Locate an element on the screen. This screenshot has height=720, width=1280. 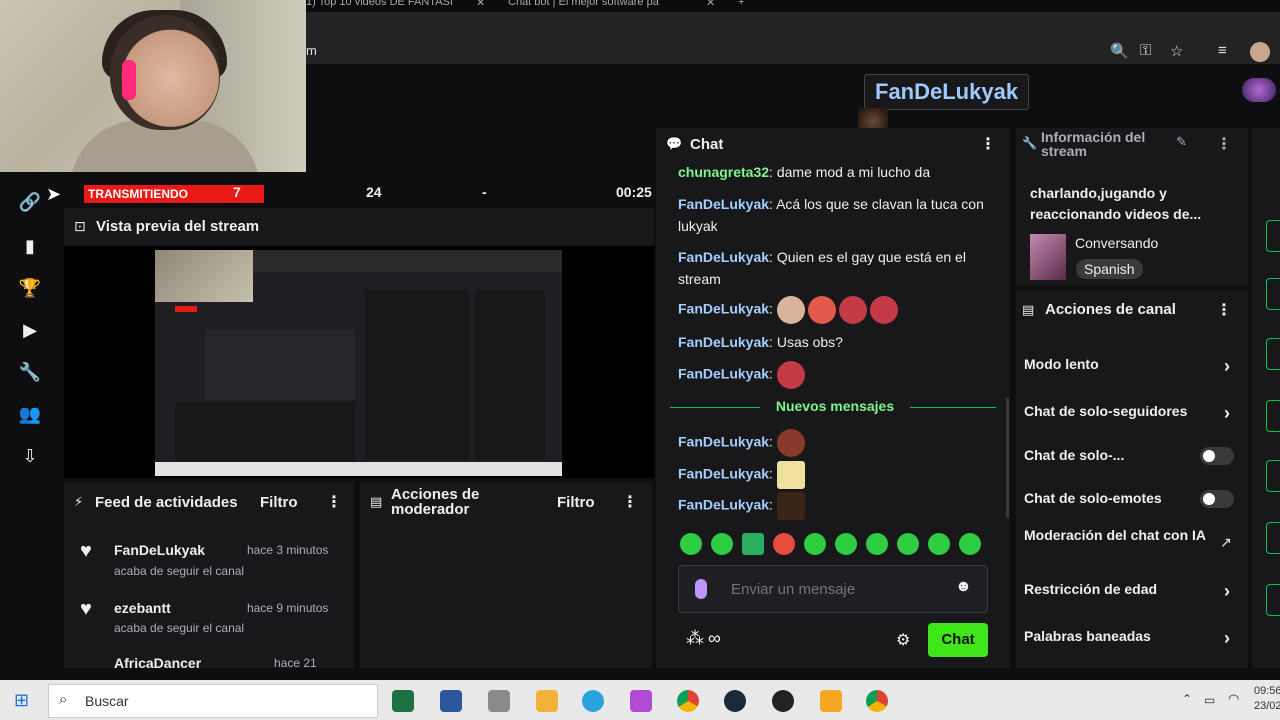
action-slow-mode: Modo lento › is located at coordinates (1132, 366).